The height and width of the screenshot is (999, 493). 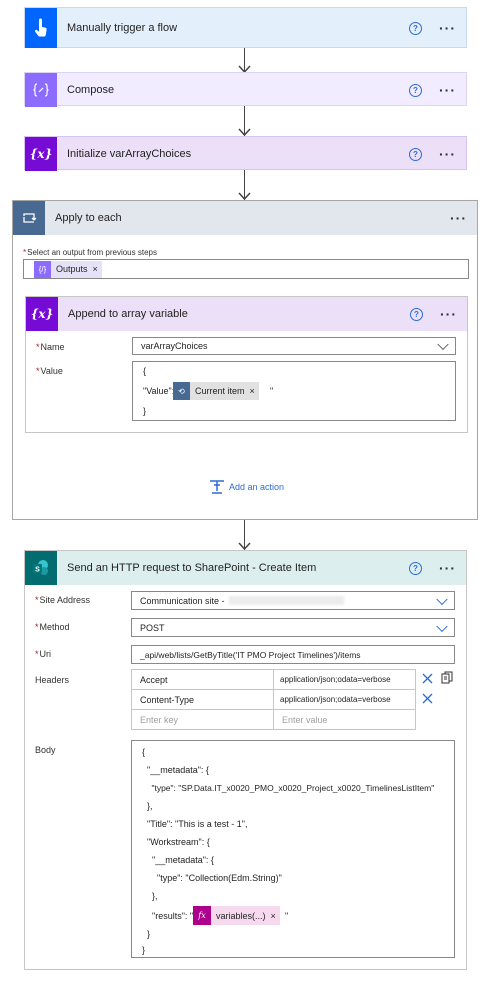 What do you see at coordinates (245, 89) in the screenshot?
I see `compose-card: Compose ? ···` at bounding box center [245, 89].